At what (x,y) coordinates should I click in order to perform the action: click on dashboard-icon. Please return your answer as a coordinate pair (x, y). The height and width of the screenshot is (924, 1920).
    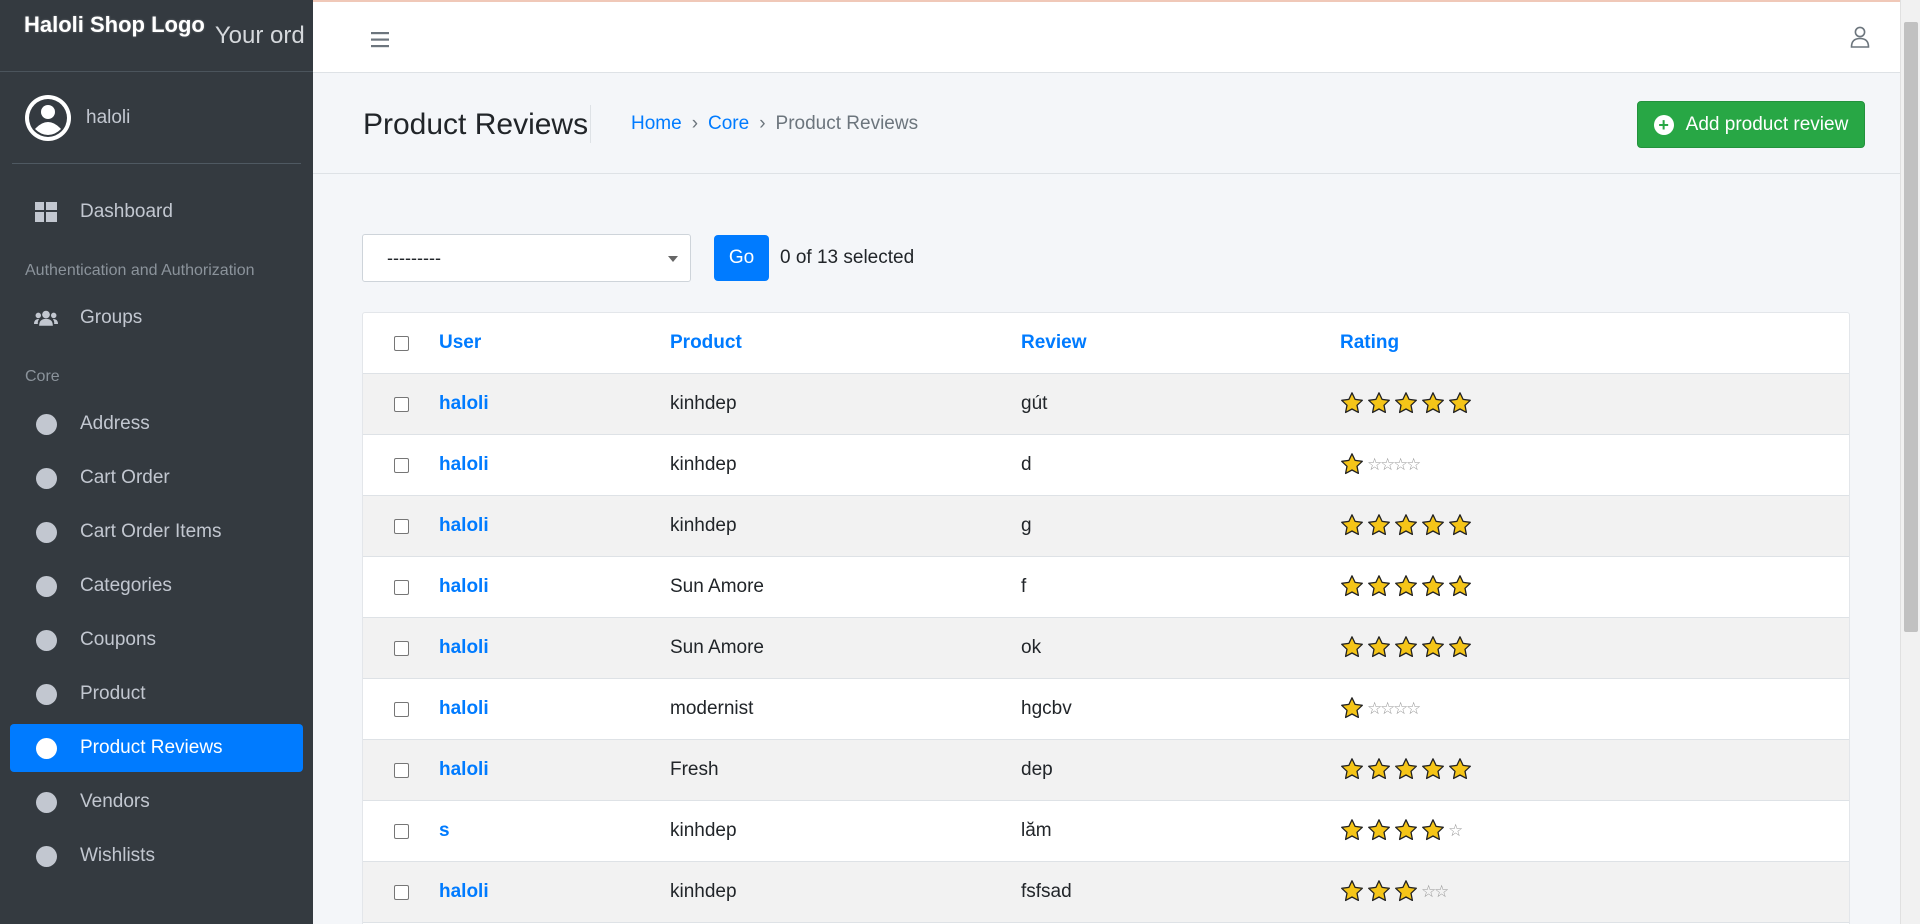
    Looking at the image, I should click on (46, 212).